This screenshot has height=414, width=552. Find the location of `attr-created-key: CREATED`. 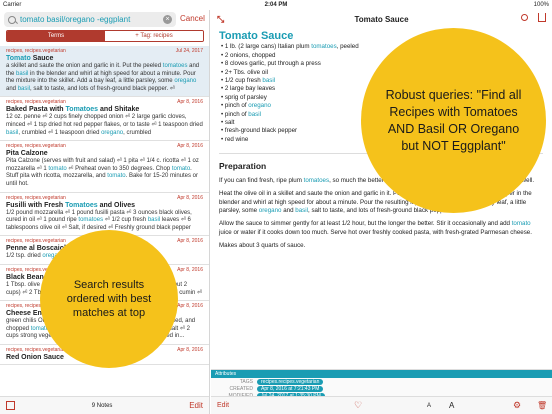

attr-created-key: CREATED is located at coordinates (241, 389).